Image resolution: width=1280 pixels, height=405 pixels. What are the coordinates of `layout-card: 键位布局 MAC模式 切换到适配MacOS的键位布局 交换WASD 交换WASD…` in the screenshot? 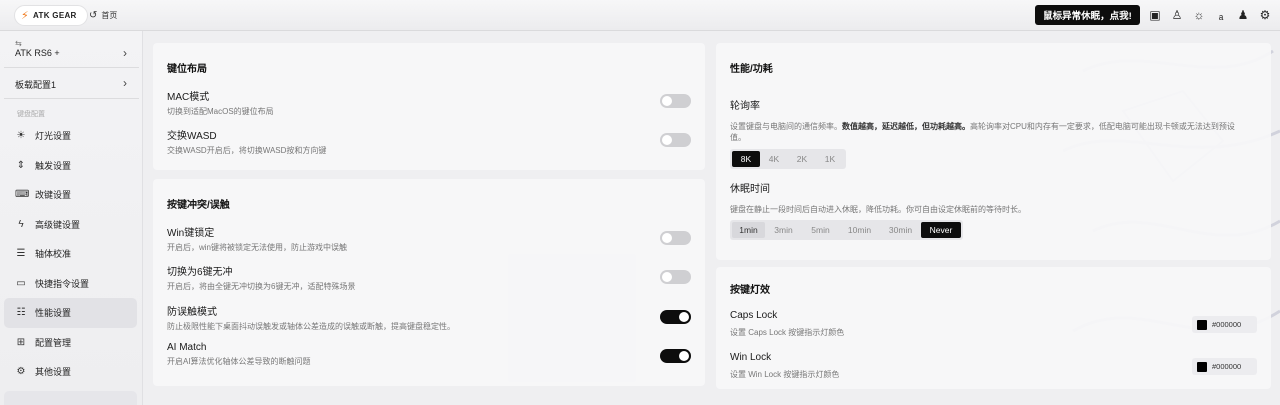 It's located at (429, 106).